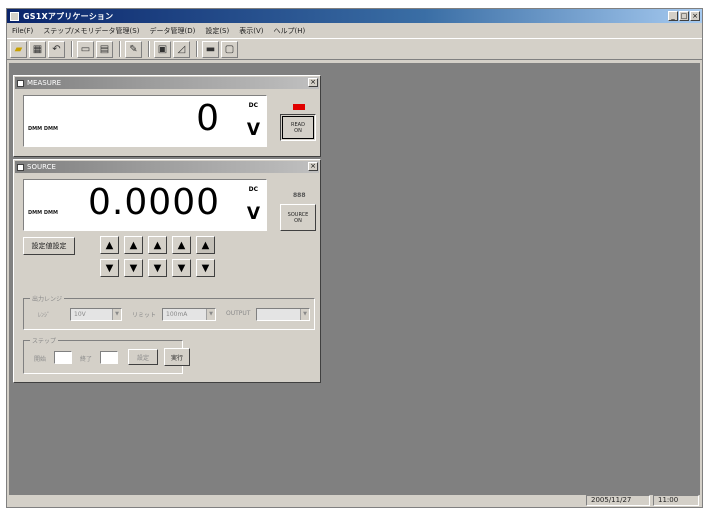 The width and height of the screenshot is (709, 511). I want to click on window-title: GS1Xアプリケーション, so click(68, 16).